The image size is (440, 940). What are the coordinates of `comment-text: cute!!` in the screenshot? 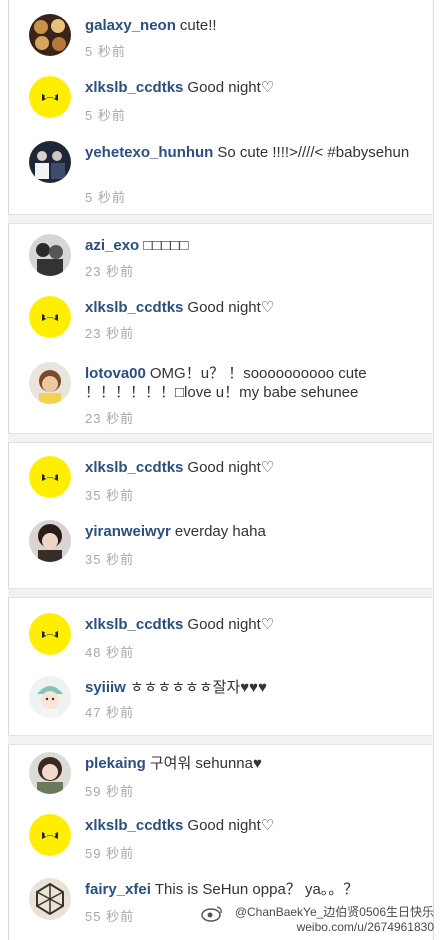 It's located at (198, 25).